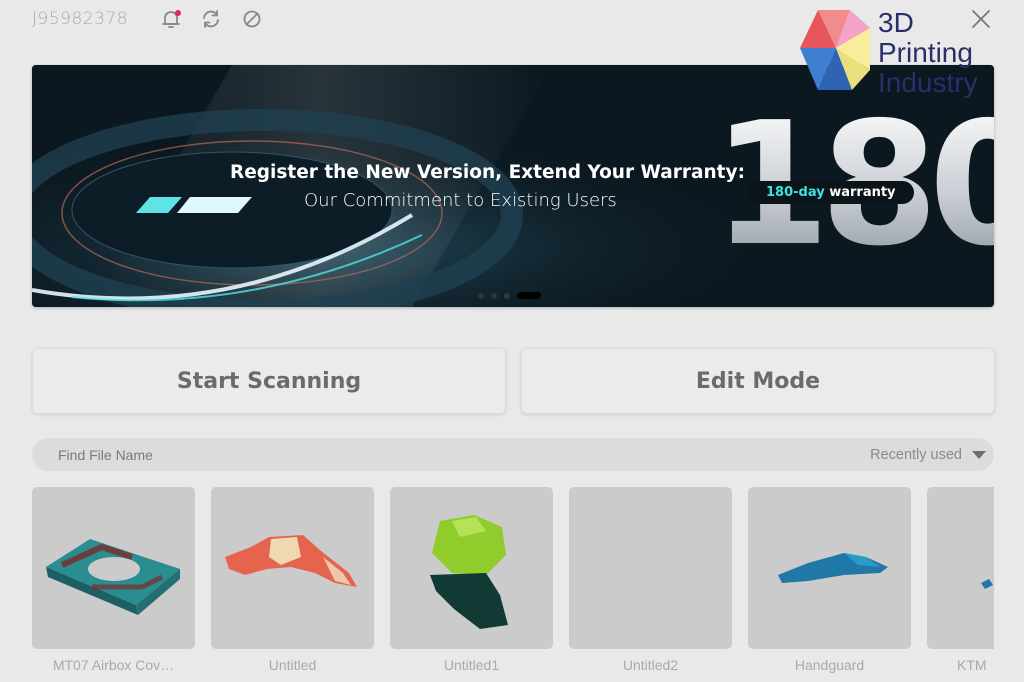 The width and height of the screenshot is (1024, 682). What do you see at coordinates (829, 665) in the screenshot?
I see `file-name: Handguard` at bounding box center [829, 665].